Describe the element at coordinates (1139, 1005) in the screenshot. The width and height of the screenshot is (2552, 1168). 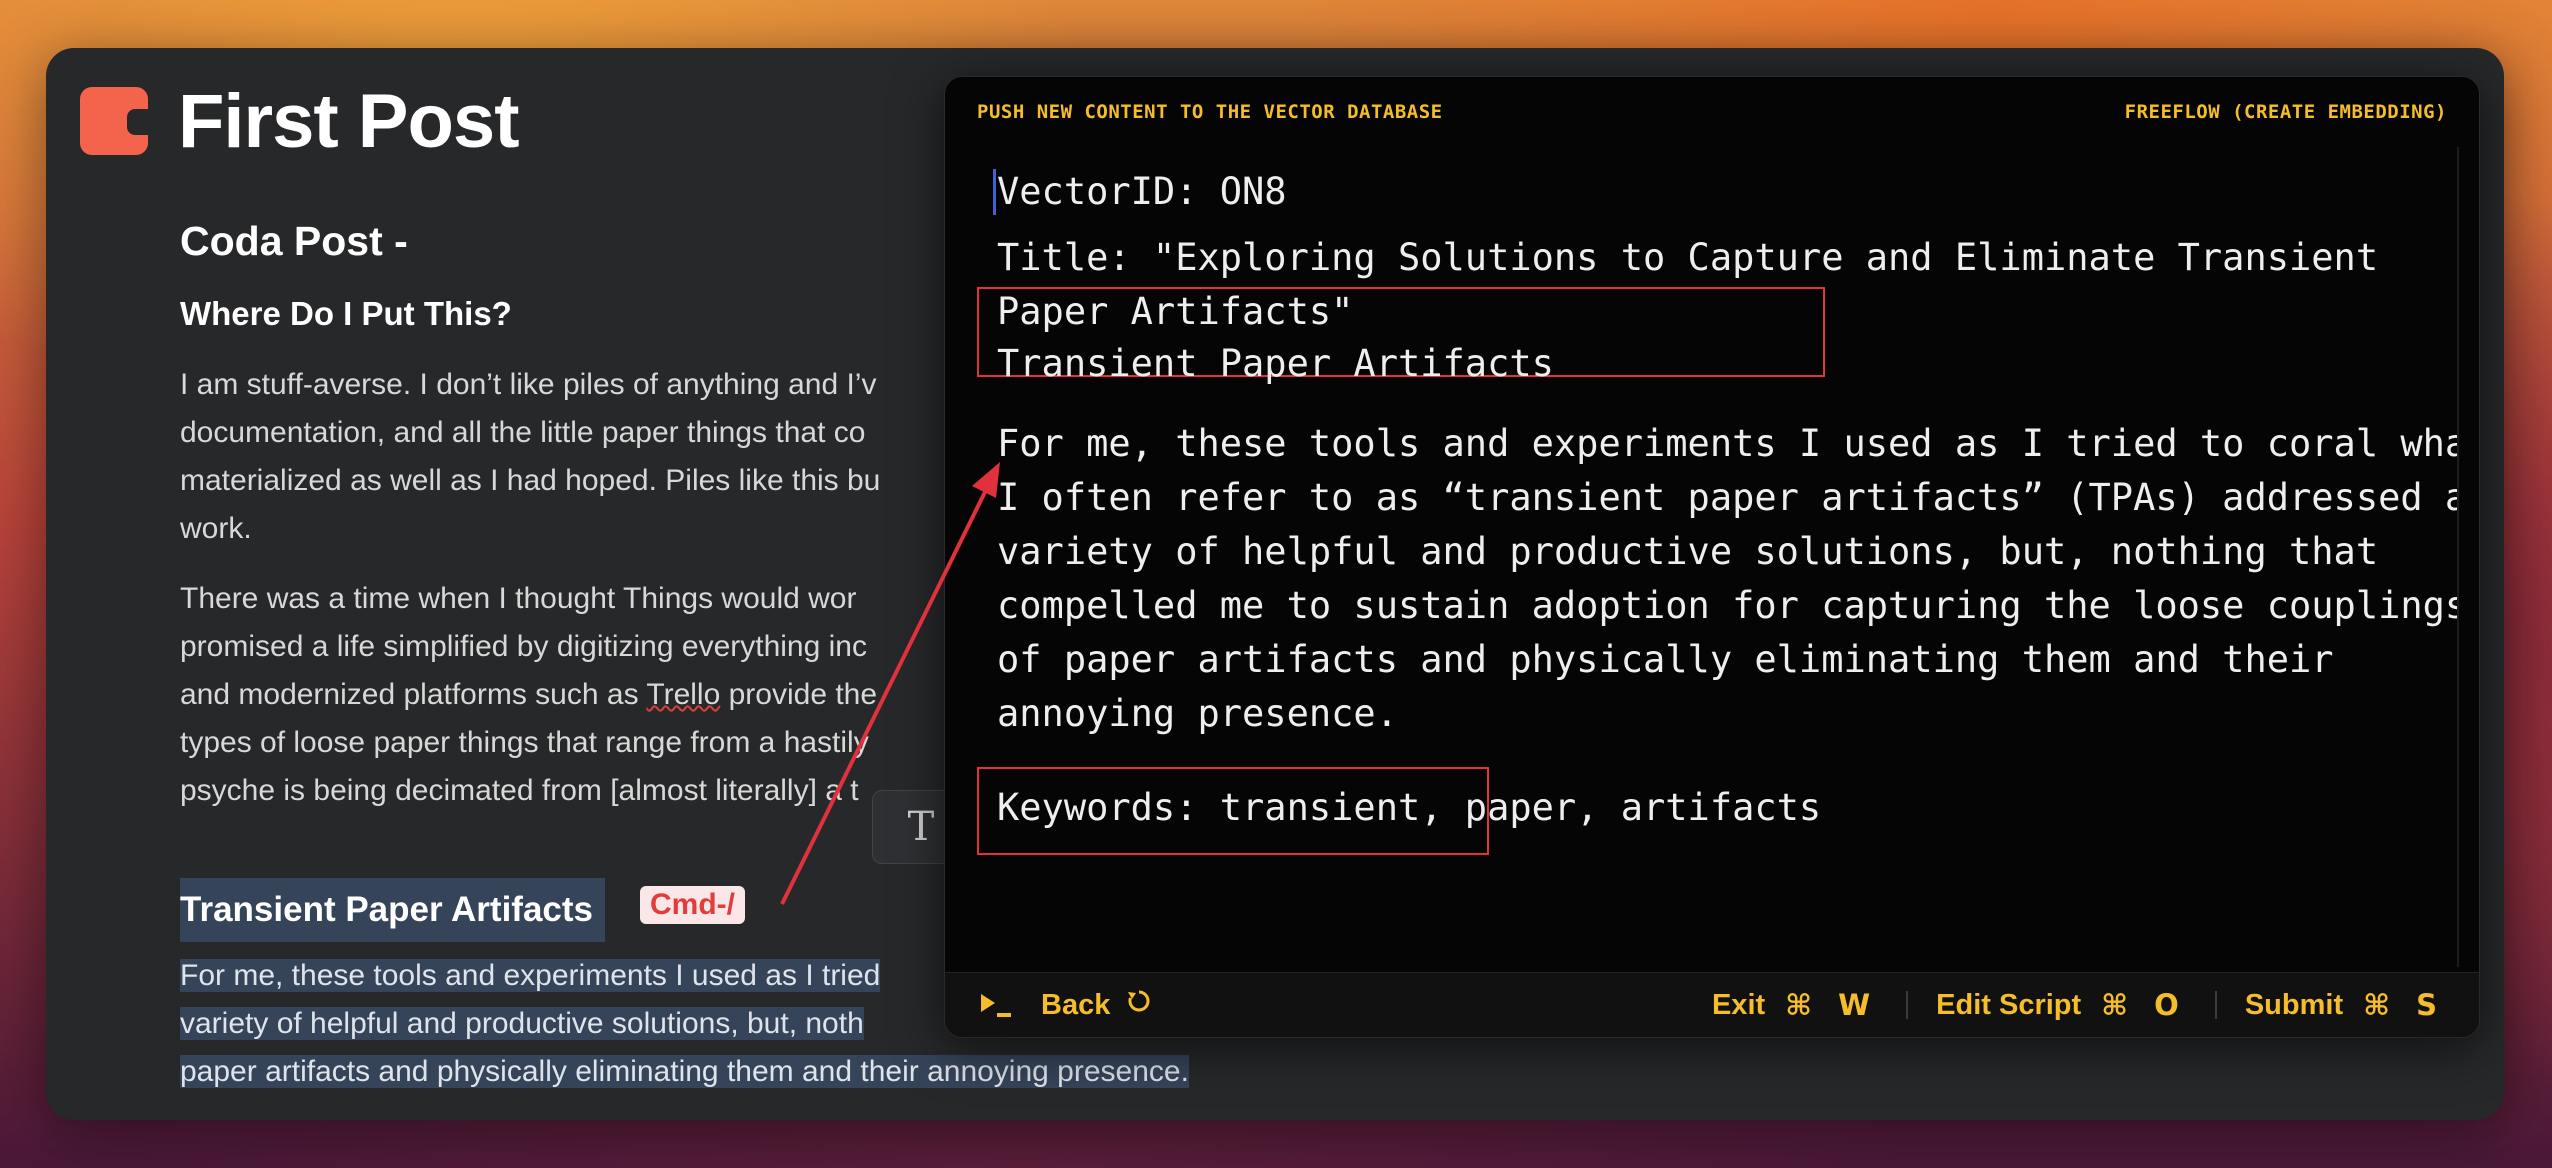
I see `refresh-icon` at that location.